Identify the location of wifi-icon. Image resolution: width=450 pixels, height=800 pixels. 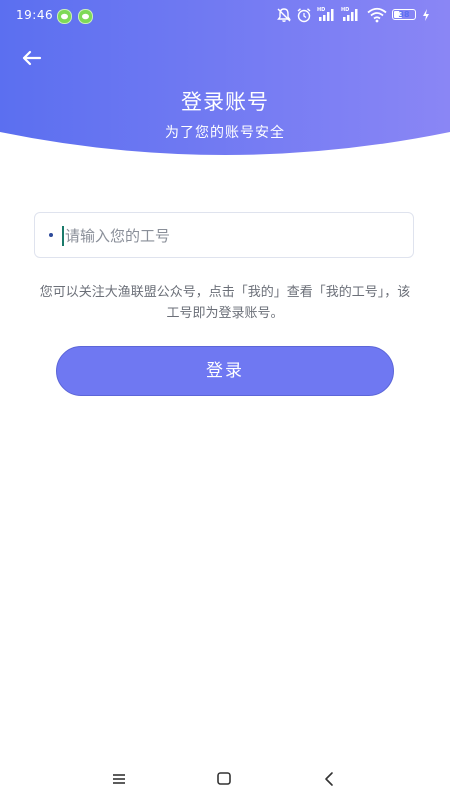
(377, 15).